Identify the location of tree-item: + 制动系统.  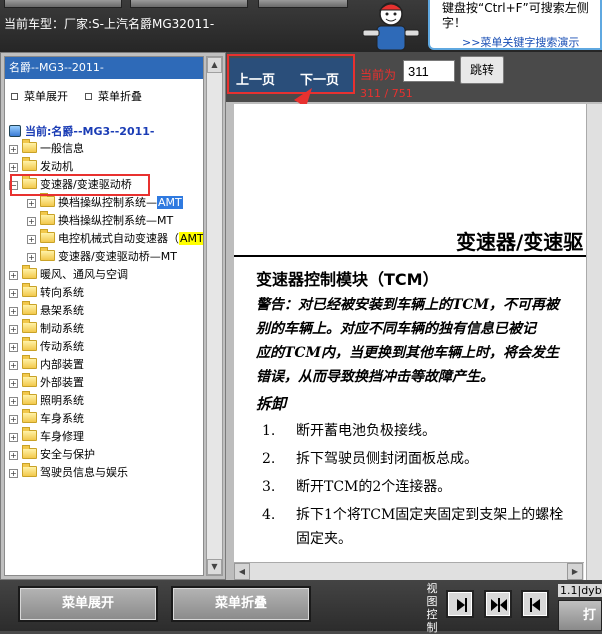
(46, 328).